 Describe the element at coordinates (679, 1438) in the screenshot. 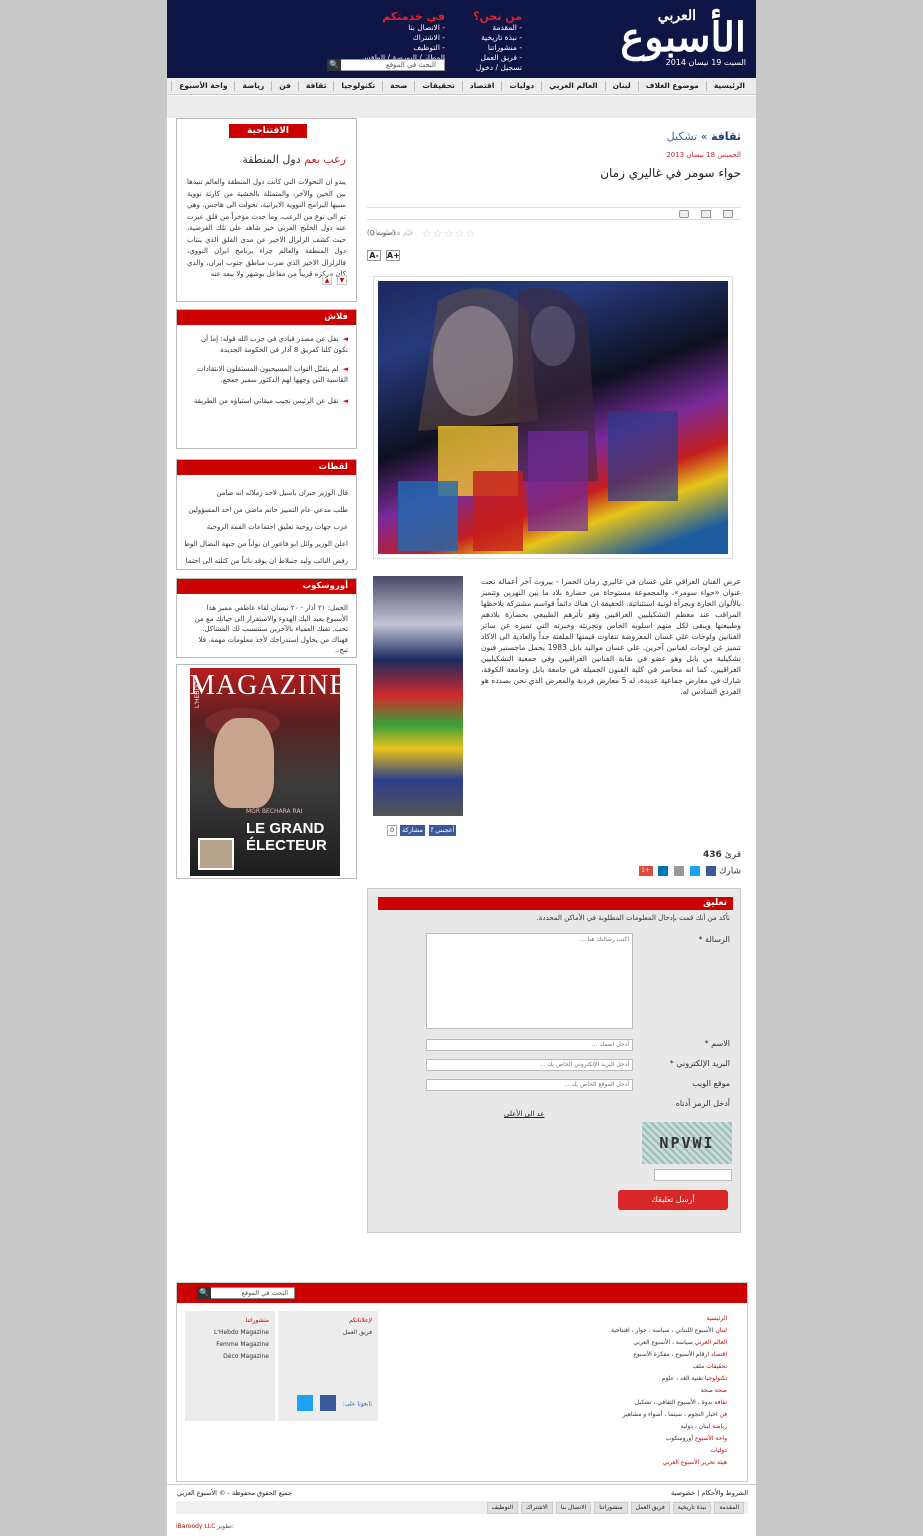

I see `sitemap-sub: أوروسكوب` at that location.